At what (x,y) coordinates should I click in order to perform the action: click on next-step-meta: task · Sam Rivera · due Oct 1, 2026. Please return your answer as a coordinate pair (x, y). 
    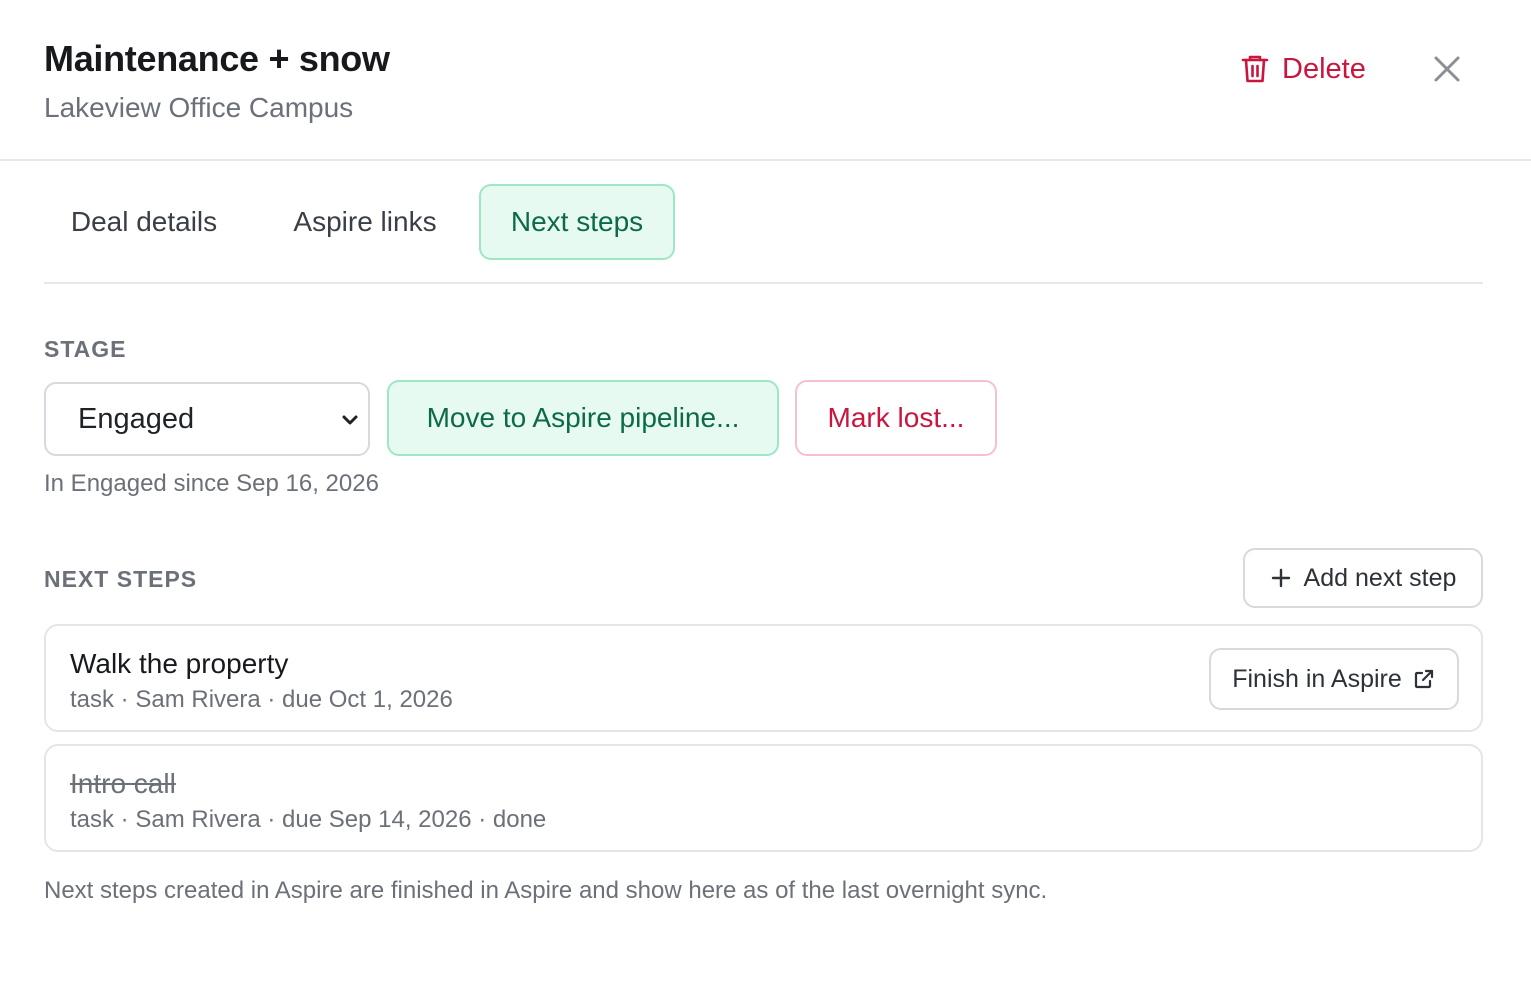
    Looking at the image, I should click on (261, 699).